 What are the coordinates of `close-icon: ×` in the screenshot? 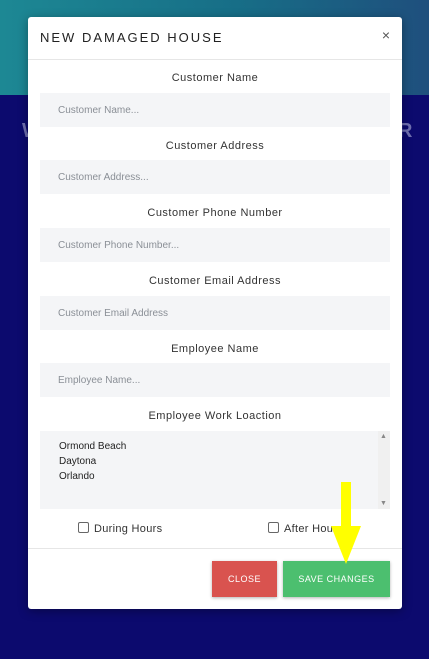 It's located at (386, 35).